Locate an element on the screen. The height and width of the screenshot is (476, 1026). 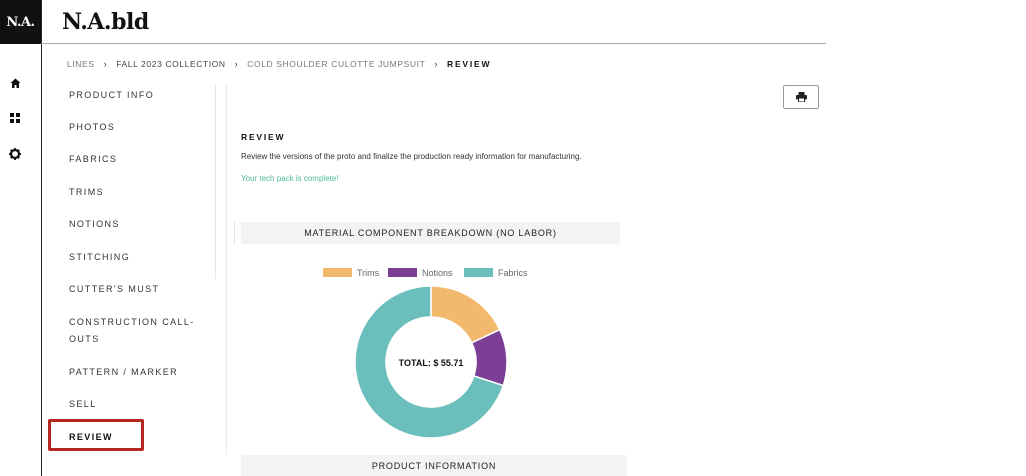
nav-item-fabrics: FABRICS is located at coordinates (139, 159).